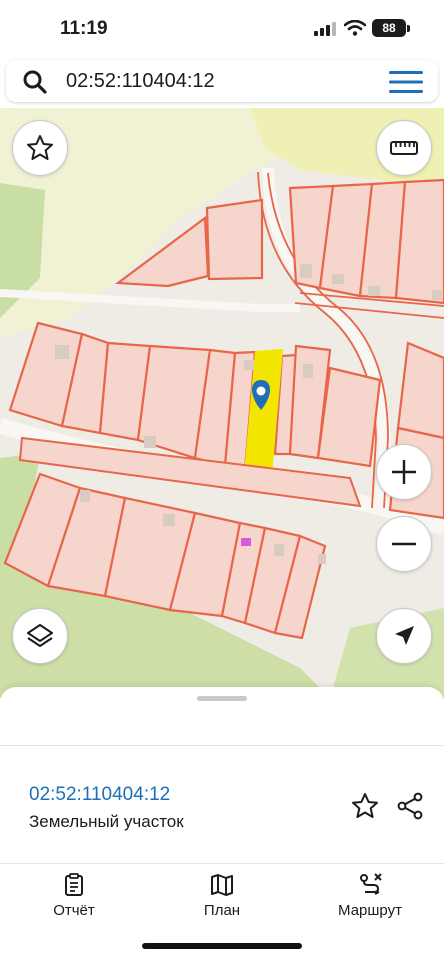  I want to click on clipboard-icon, so click(74, 884).